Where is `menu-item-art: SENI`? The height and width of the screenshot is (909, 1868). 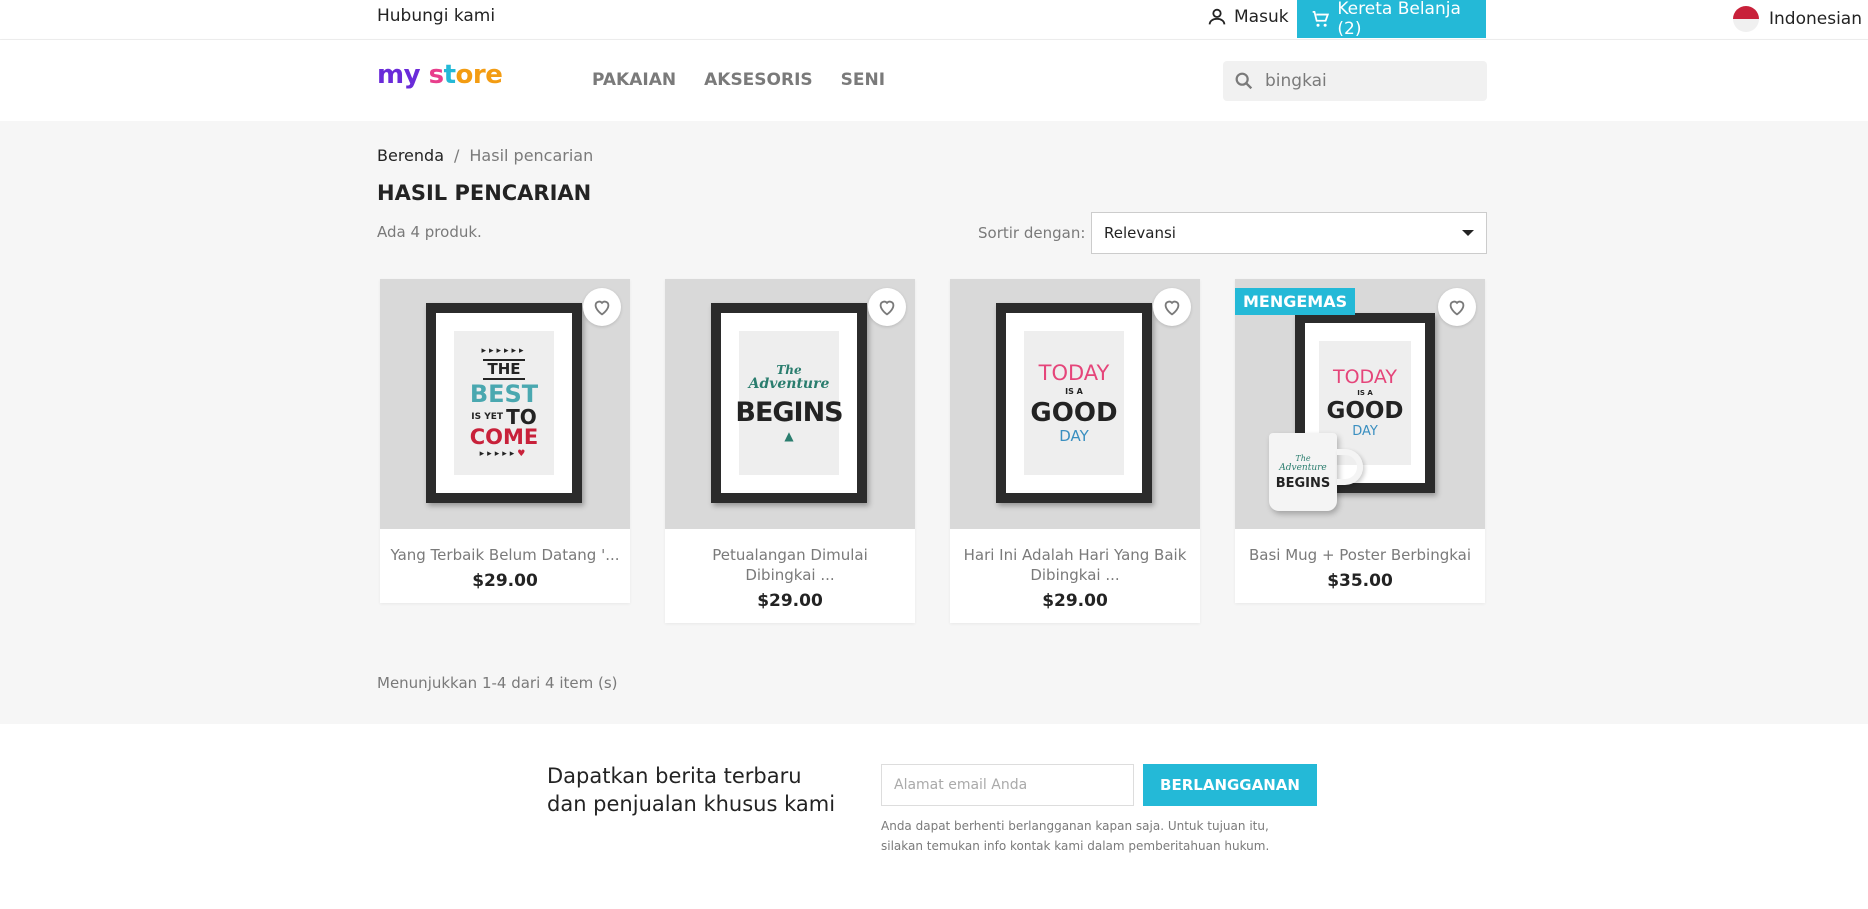
menu-item-art: SENI is located at coordinates (863, 80).